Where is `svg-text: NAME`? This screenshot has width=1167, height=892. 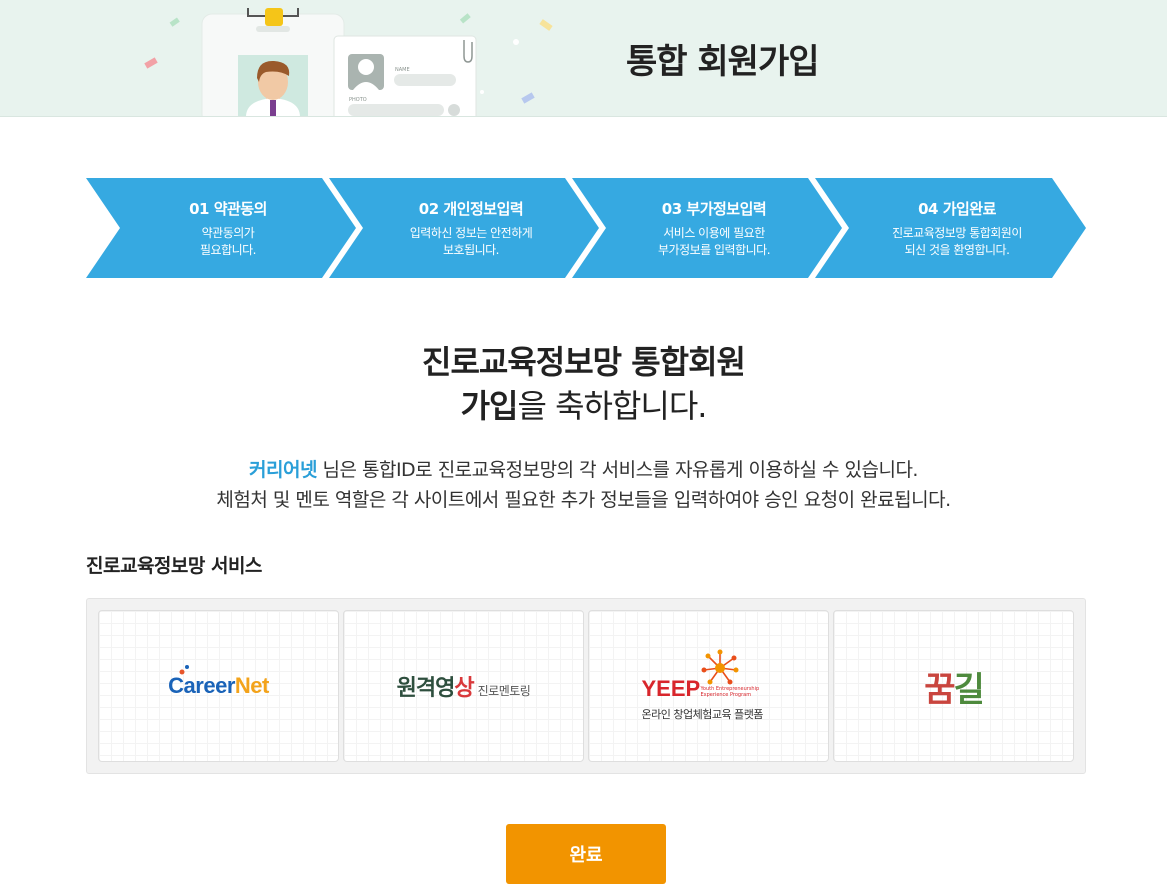
svg-text: NAME is located at coordinates (402, 70).